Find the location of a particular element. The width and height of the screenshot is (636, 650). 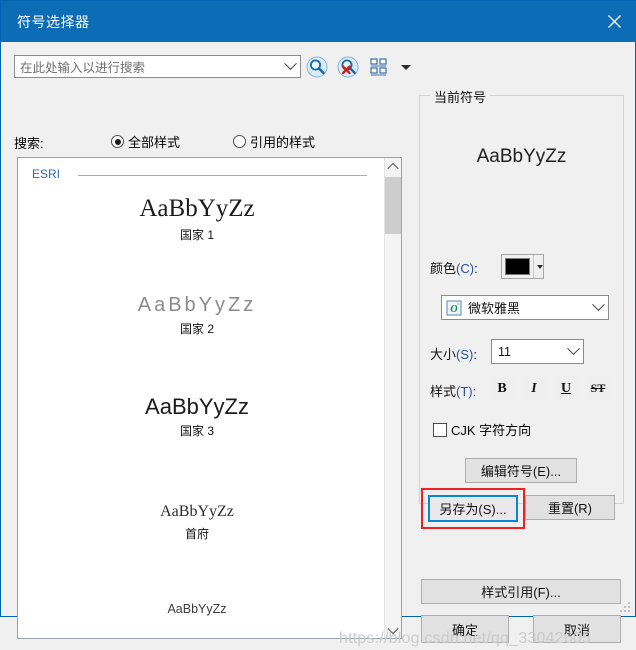

ok-button: 确定 is located at coordinates (465, 629).